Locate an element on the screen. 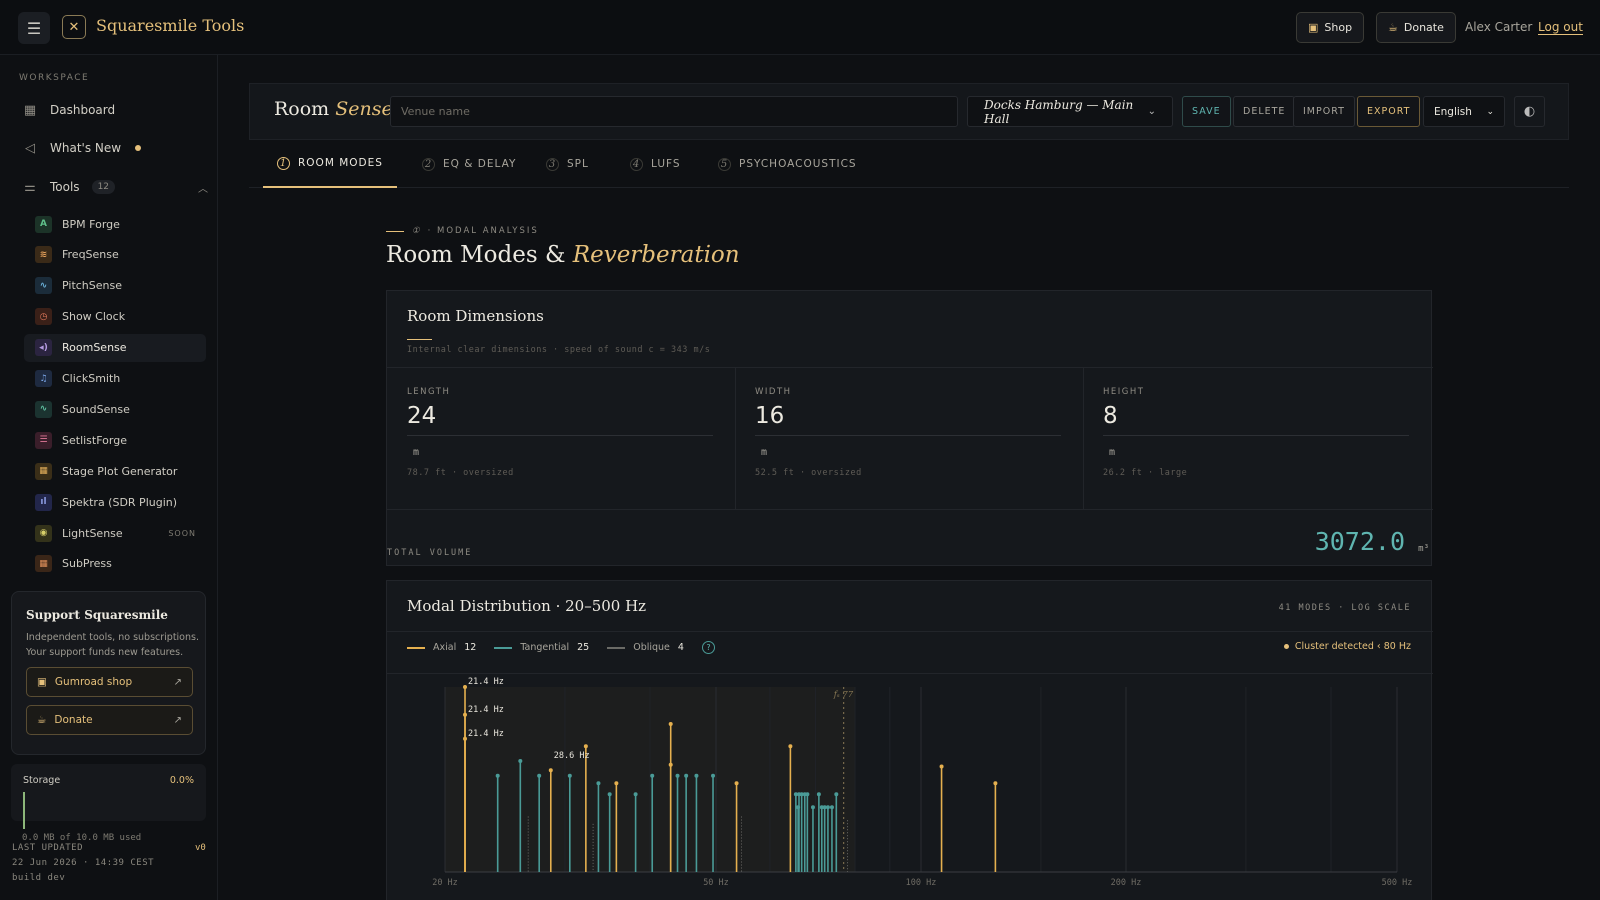 The image size is (1600, 900). sidebar-tool-roomsense: ◂) RoomSense is located at coordinates (115, 347).